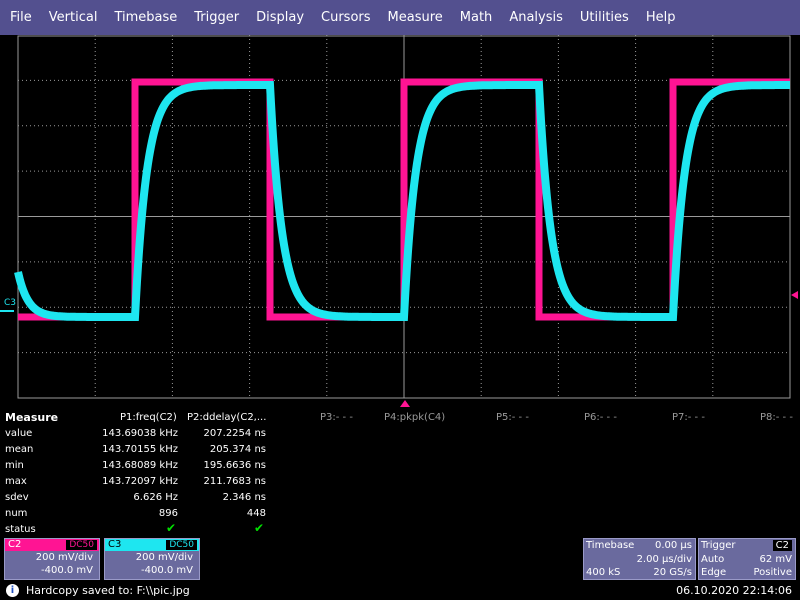 The height and width of the screenshot is (600, 800). Describe the element at coordinates (52, 545) in the screenshot. I see `channel-c2-header: C2 DC50` at that location.